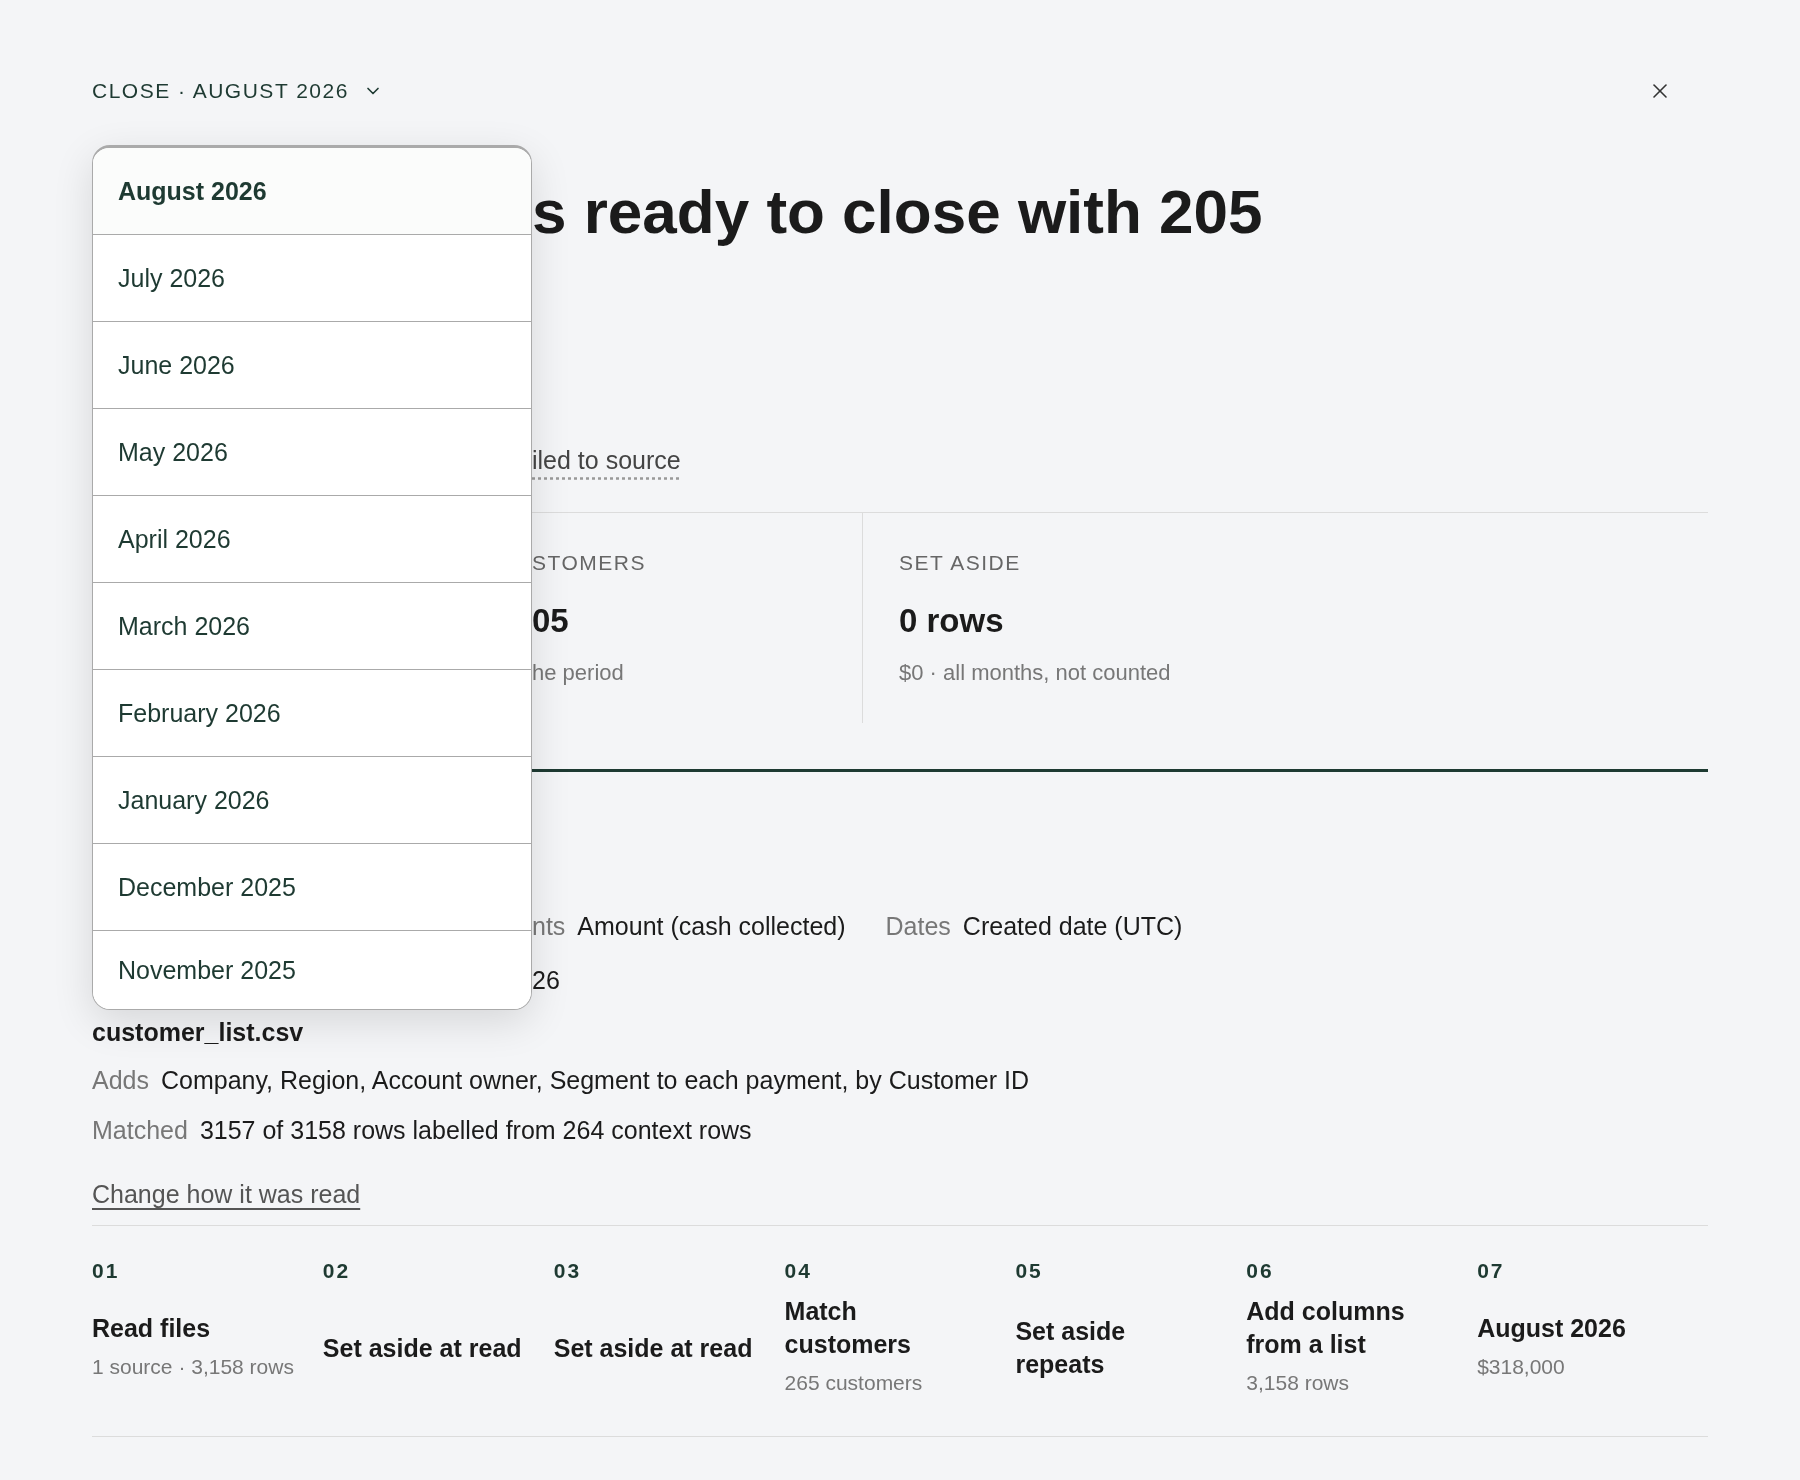  I want to click on headline: s ready to close with 205, so click(897, 212).